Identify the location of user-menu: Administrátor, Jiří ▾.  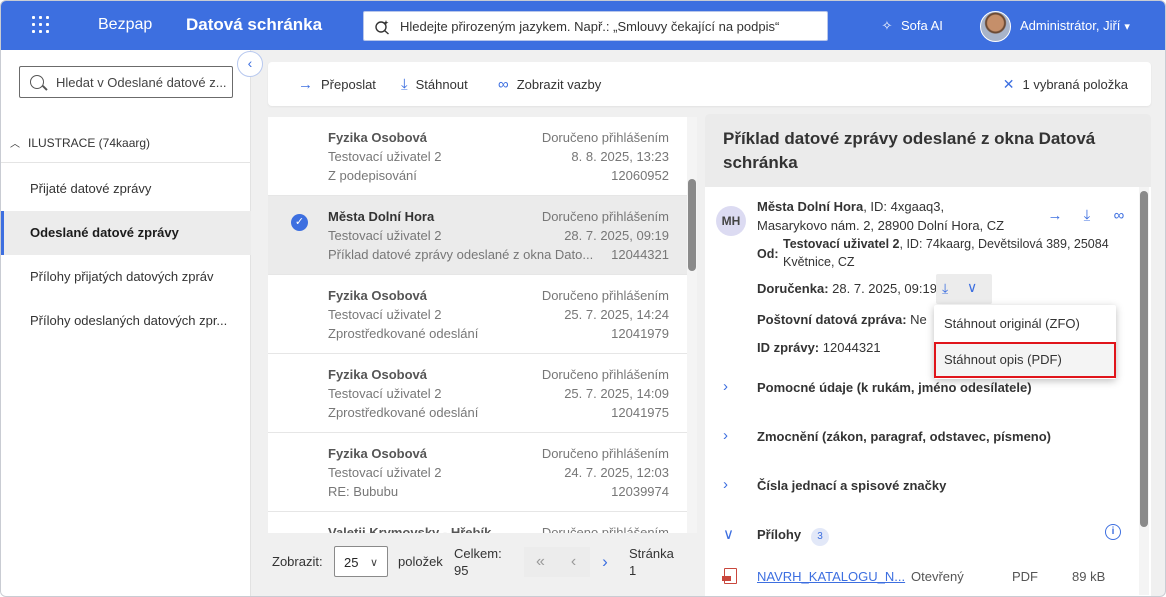
(1075, 25).